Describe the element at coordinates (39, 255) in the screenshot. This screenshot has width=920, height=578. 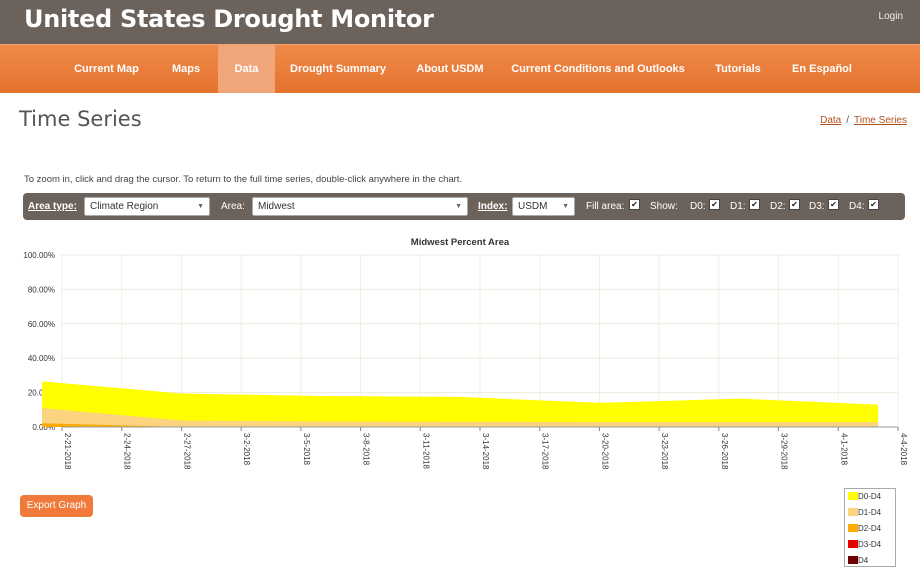
I see `y-tick-label: 100.00%` at that location.